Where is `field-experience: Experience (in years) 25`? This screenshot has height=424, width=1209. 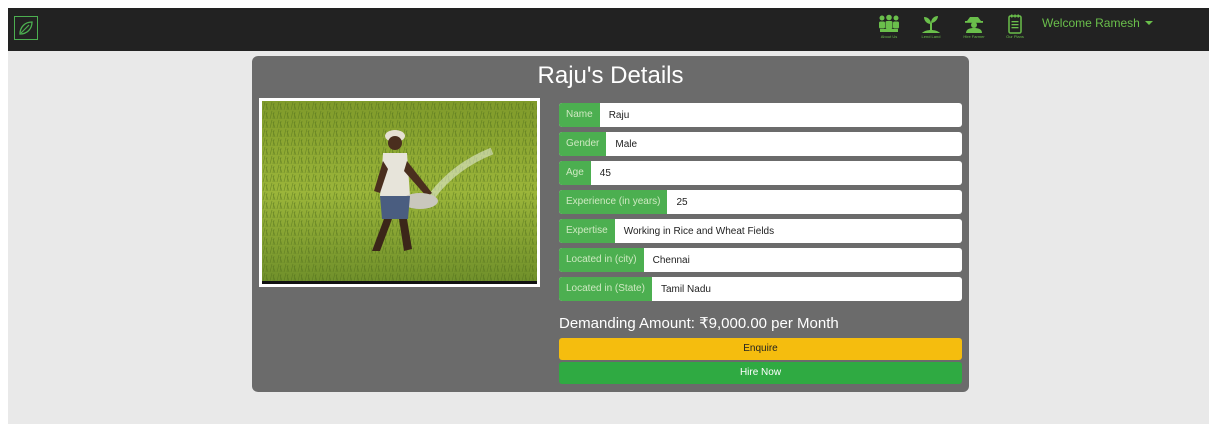 field-experience: Experience (in years) 25 is located at coordinates (760, 202).